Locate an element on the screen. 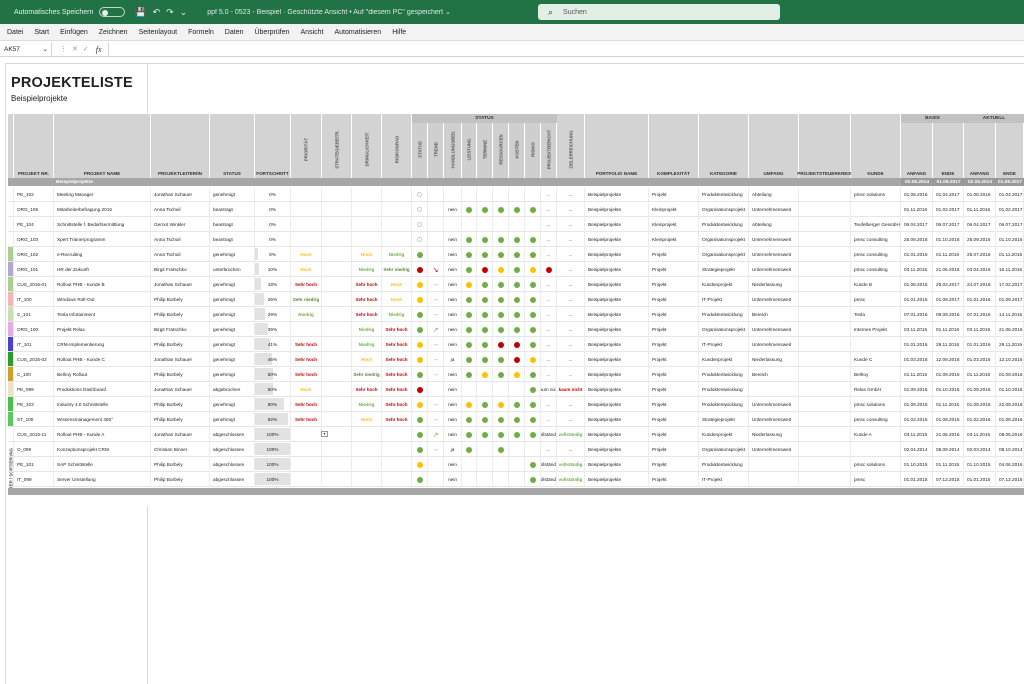 This screenshot has width=1024, height=684. header-label-komp: KOMPLEXITÄT is located at coordinates (673, 173).